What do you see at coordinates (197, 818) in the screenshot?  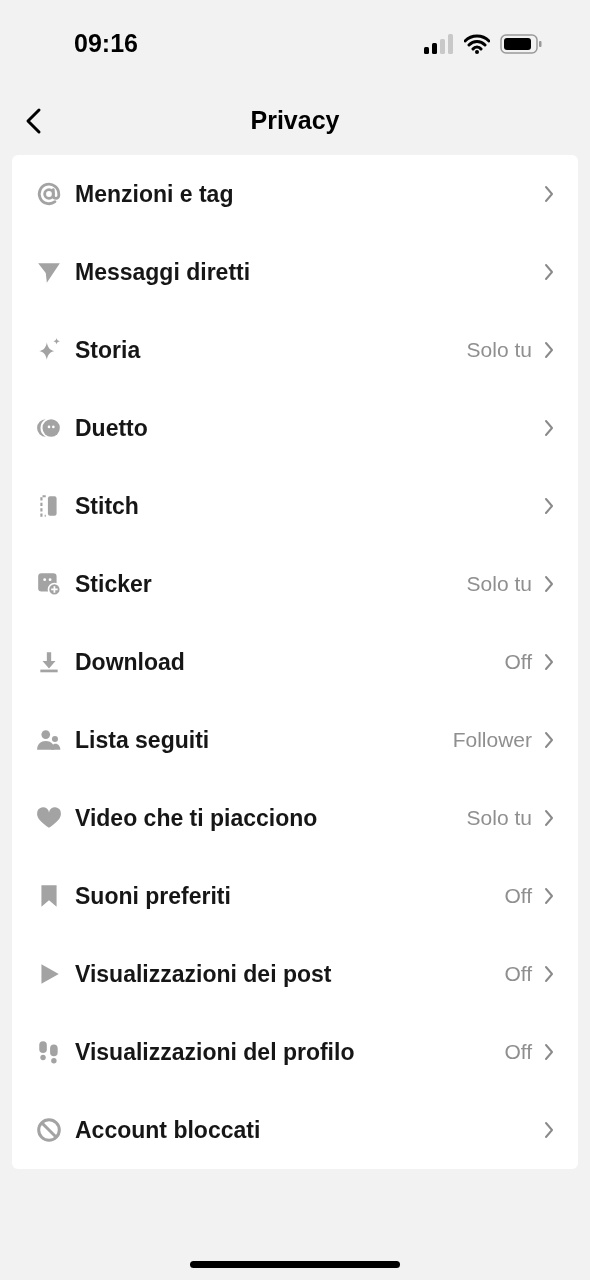 I see `row-label: Video che ti piacciono` at bounding box center [197, 818].